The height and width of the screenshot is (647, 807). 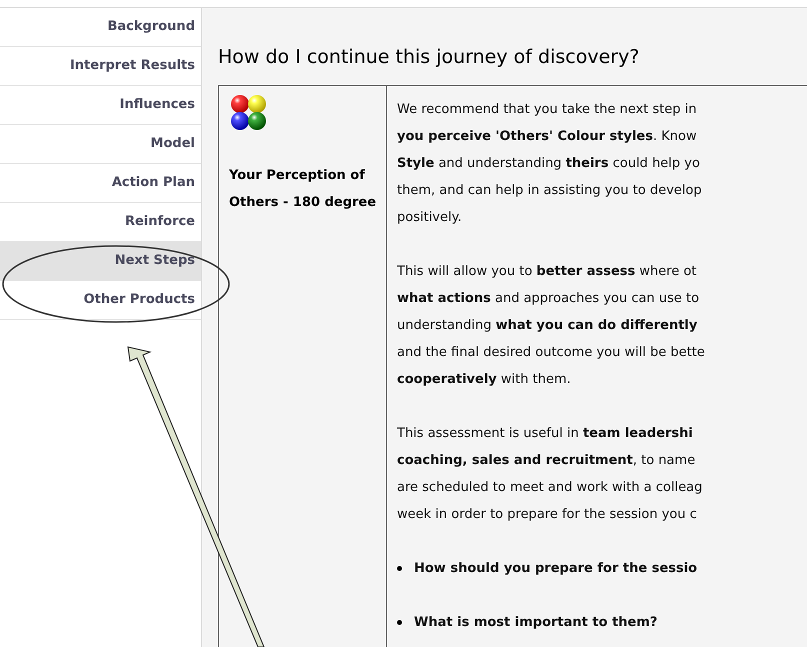 What do you see at coordinates (546, 461) in the screenshot?
I see `text-line: coaching, sales and recruitment, to name` at bounding box center [546, 461].